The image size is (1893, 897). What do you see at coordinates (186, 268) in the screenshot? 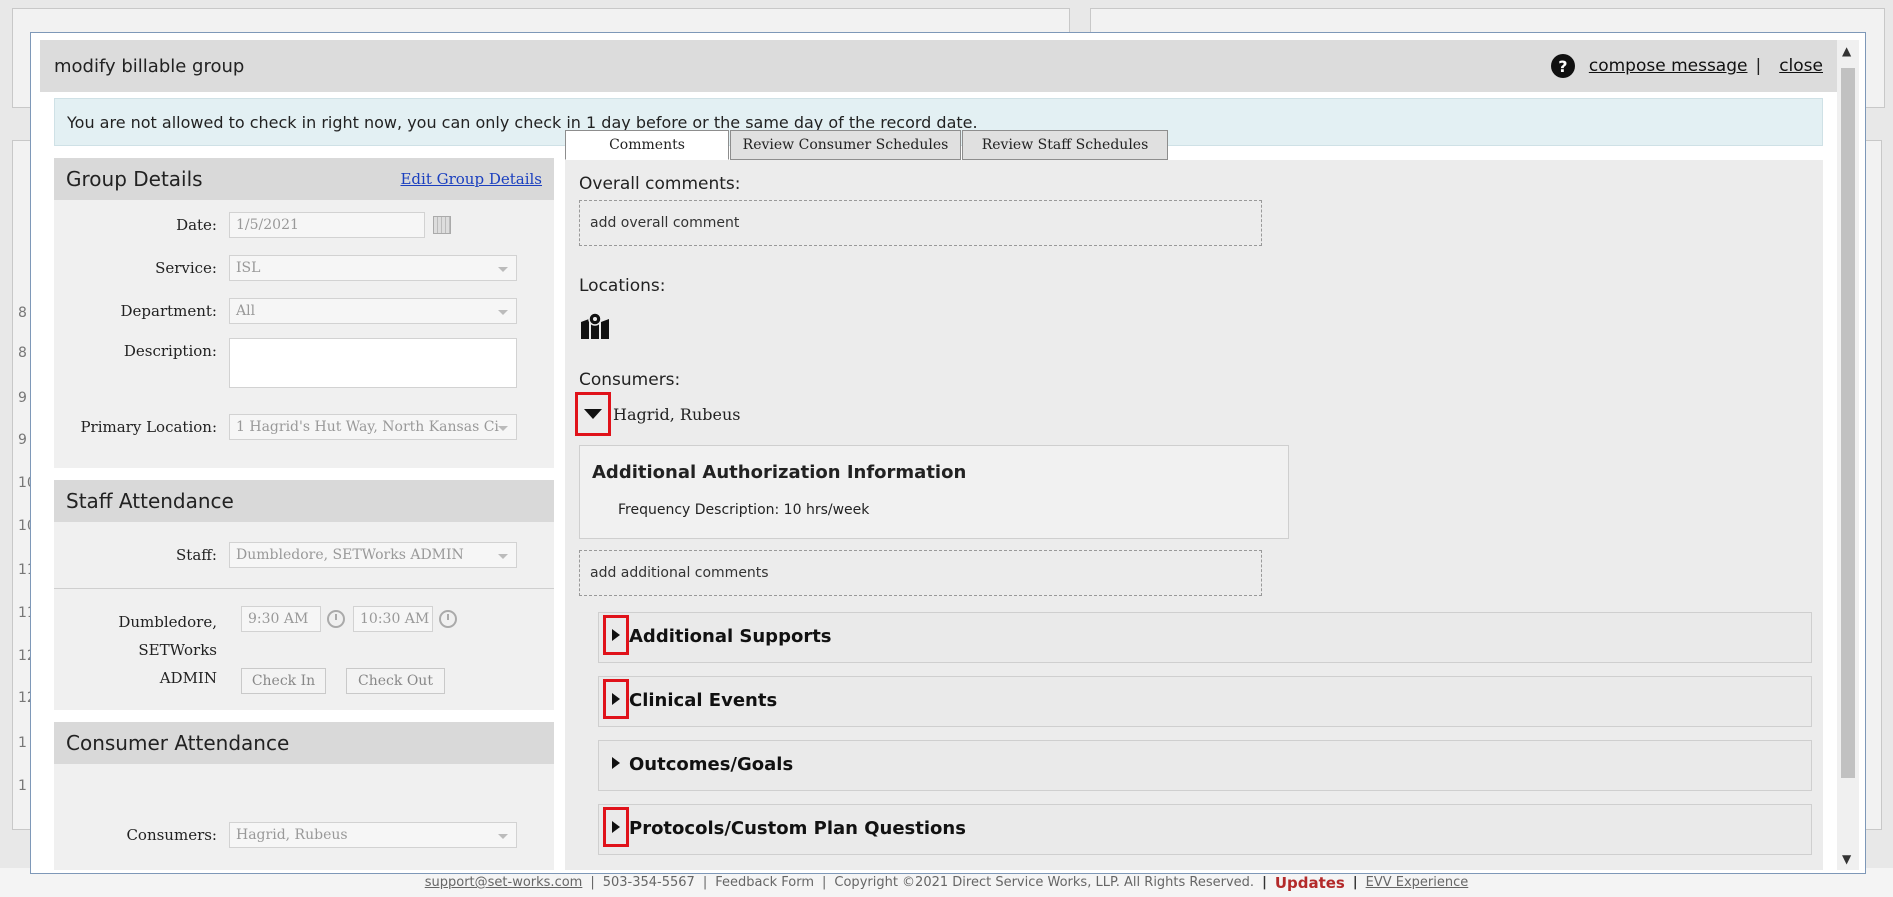
I see `service-label: Service:` at bounding box center [186, 268].